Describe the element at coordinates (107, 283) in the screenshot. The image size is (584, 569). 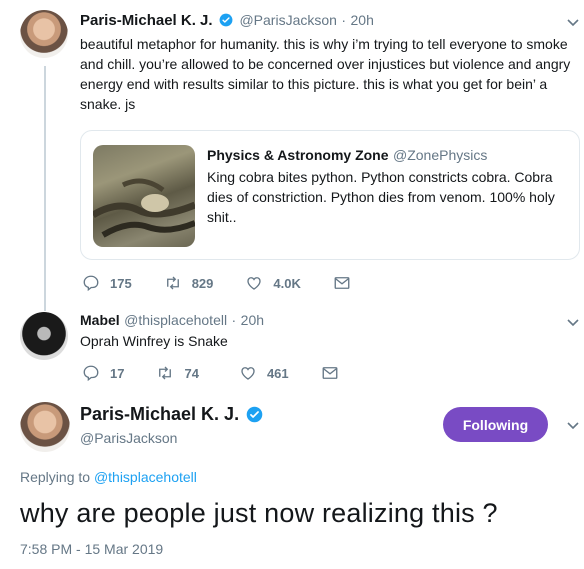
I see `reply-button: 175` at that location.